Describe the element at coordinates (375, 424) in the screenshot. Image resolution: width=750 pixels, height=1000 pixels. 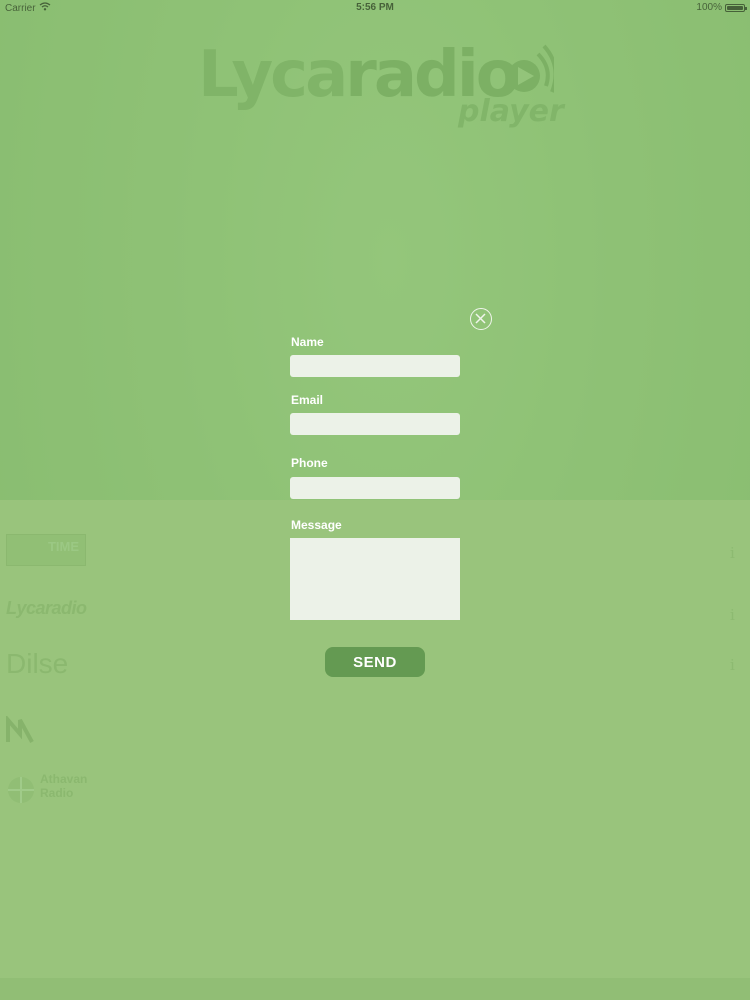
I see `email-field` at that location.